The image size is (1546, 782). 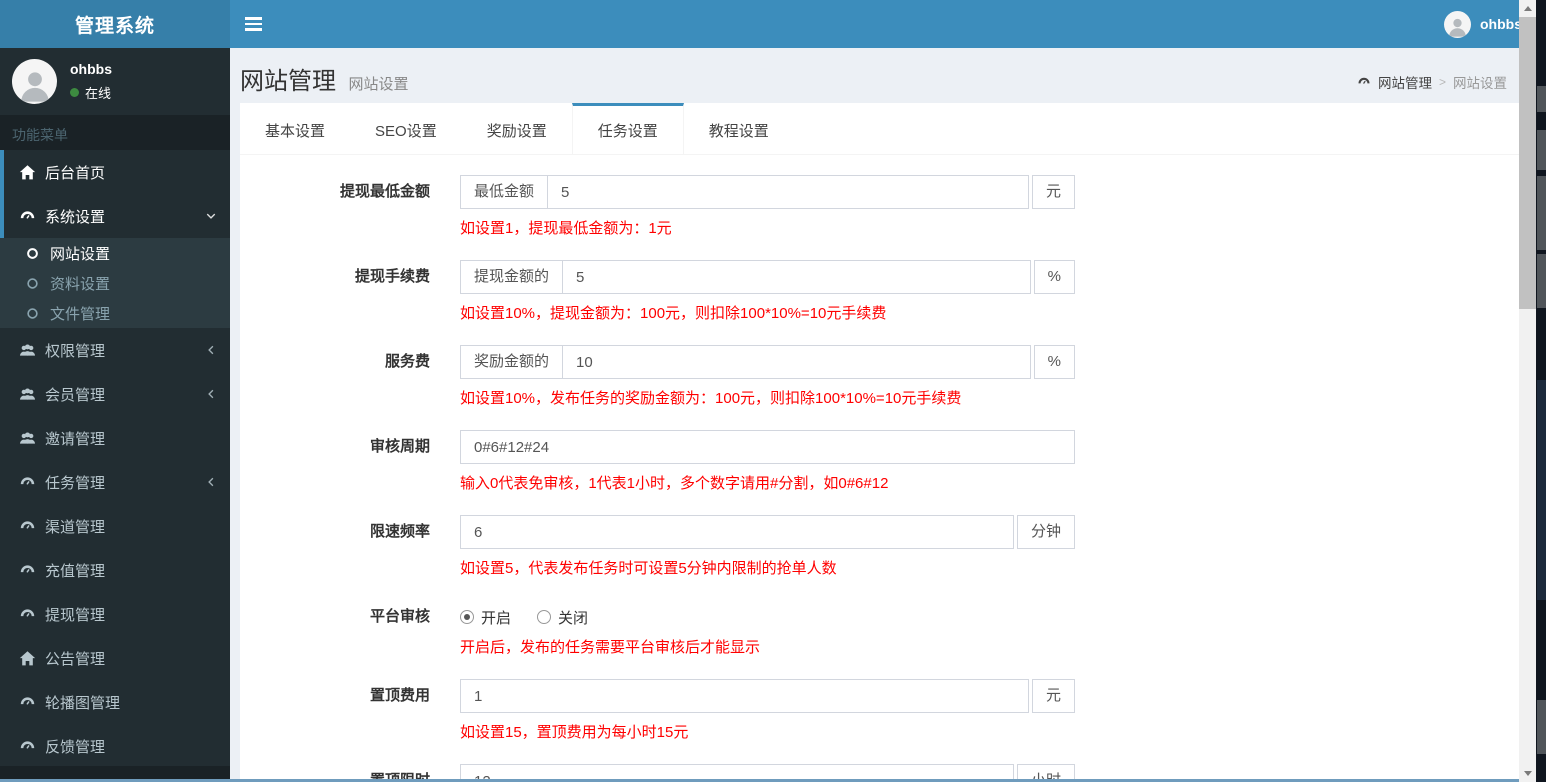 What do you see at coordinates (384, 191) in the screenshot?
I see `field-label: 提现最低金额` at bounding box center [384, 191].